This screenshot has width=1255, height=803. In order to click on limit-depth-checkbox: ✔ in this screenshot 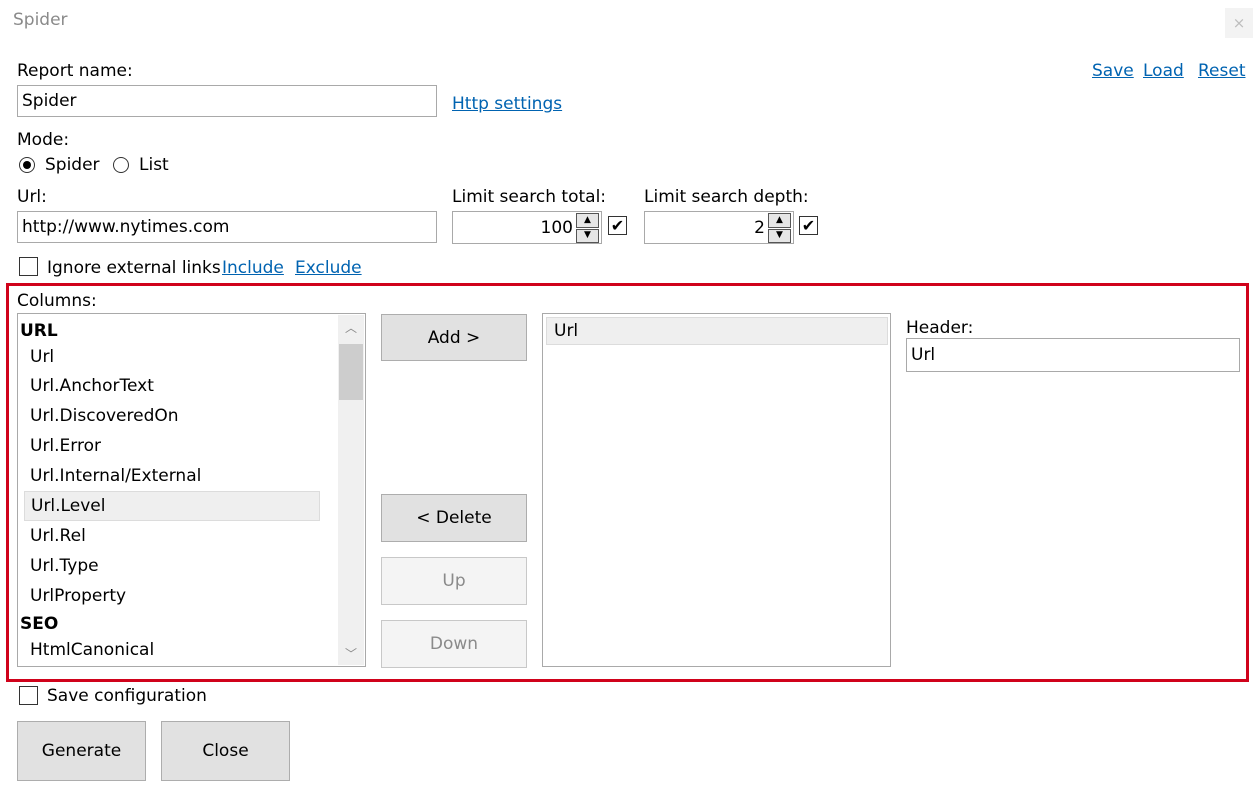, I will do `click(808, 225)`.